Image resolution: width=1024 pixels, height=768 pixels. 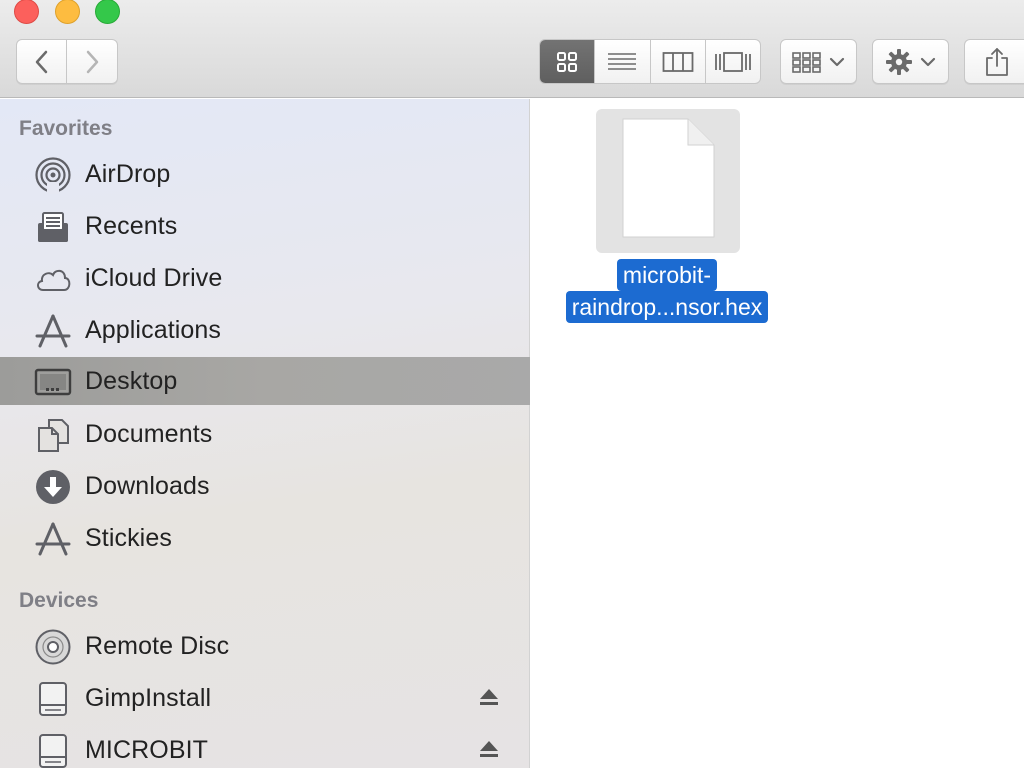 I want to click on back-button, so click(x=41, y=61).